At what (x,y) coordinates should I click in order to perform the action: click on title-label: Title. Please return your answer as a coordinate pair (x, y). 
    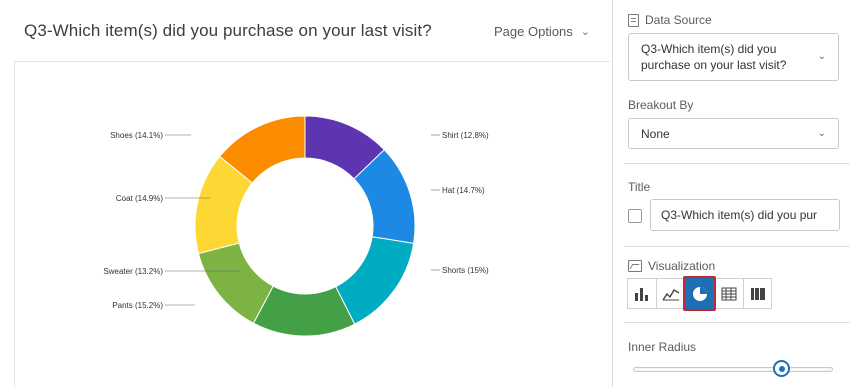
    Looking at the image, I should click on (639, 187).